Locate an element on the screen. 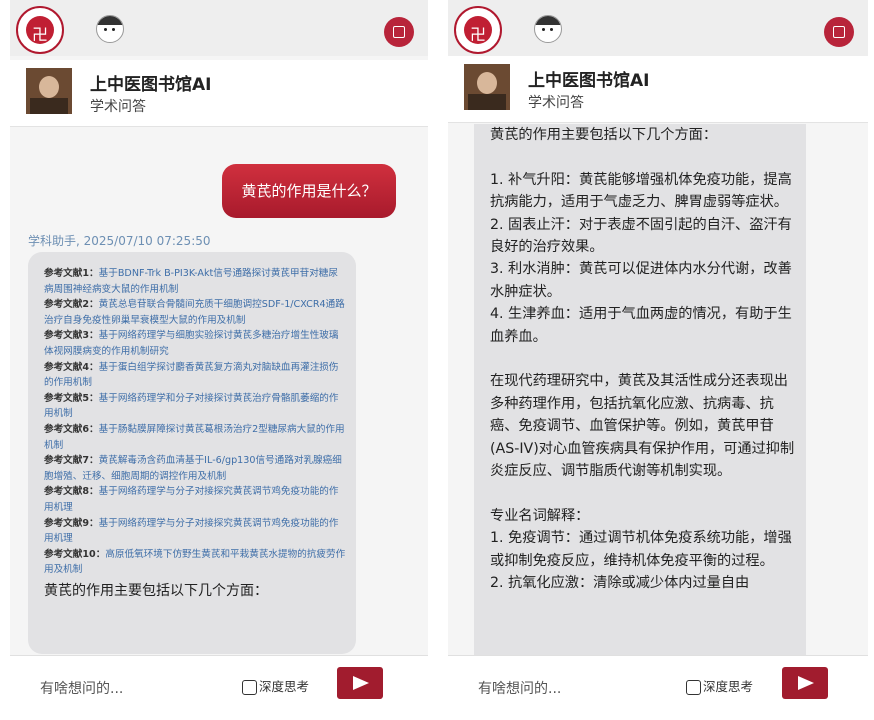  answer-intro-text: 黄芪的作用主要包括以下几个方面： is located at coordinates (156, 590).